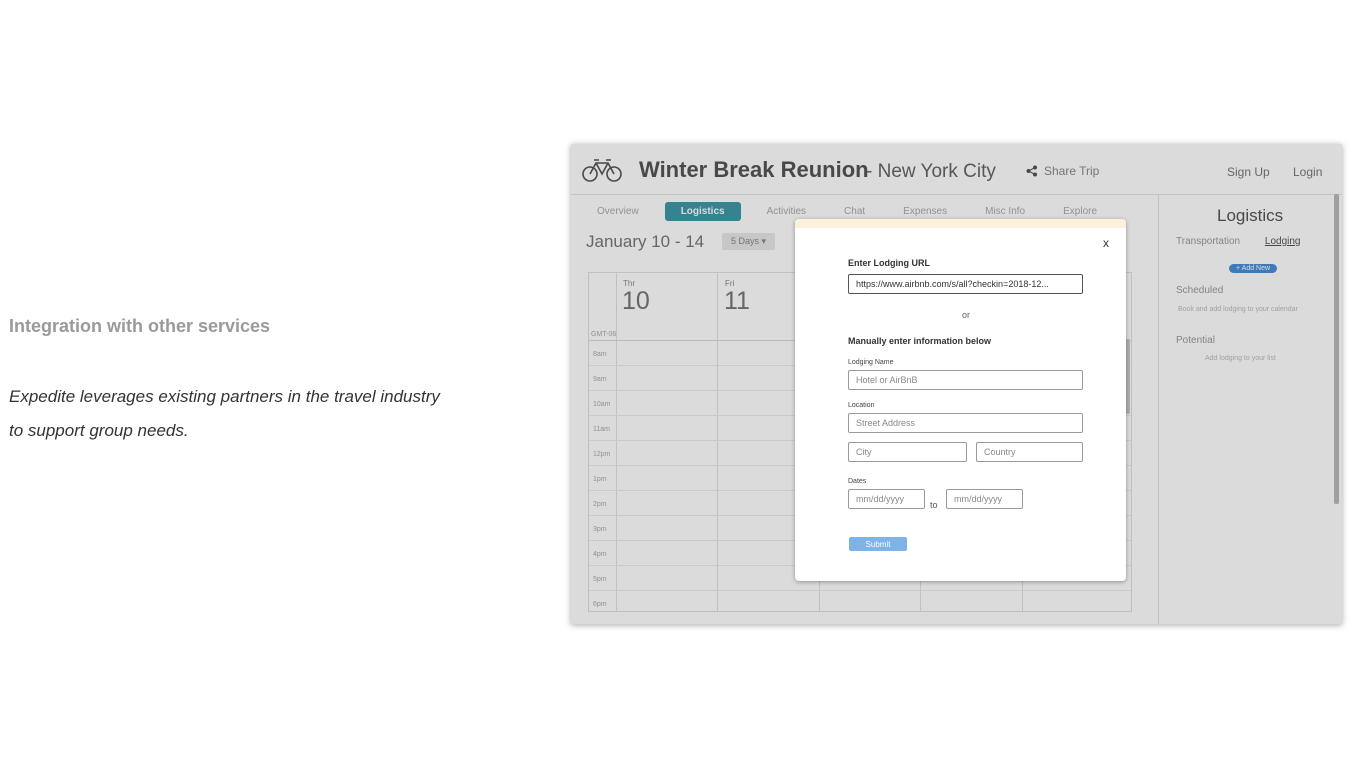 The width and height of the screenshot is (1366, 768). I want to click on modal-header-band, so click(960, 223).